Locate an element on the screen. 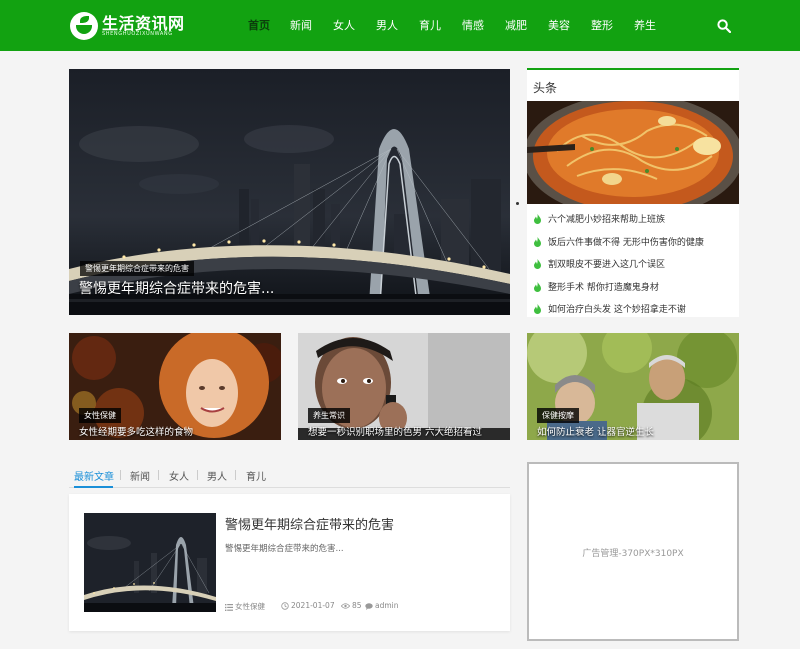 The image size is (800, 649). headline-link: 如何治疗白头发 这个妙招拿走不谢 is located at coordinates (617, 308).